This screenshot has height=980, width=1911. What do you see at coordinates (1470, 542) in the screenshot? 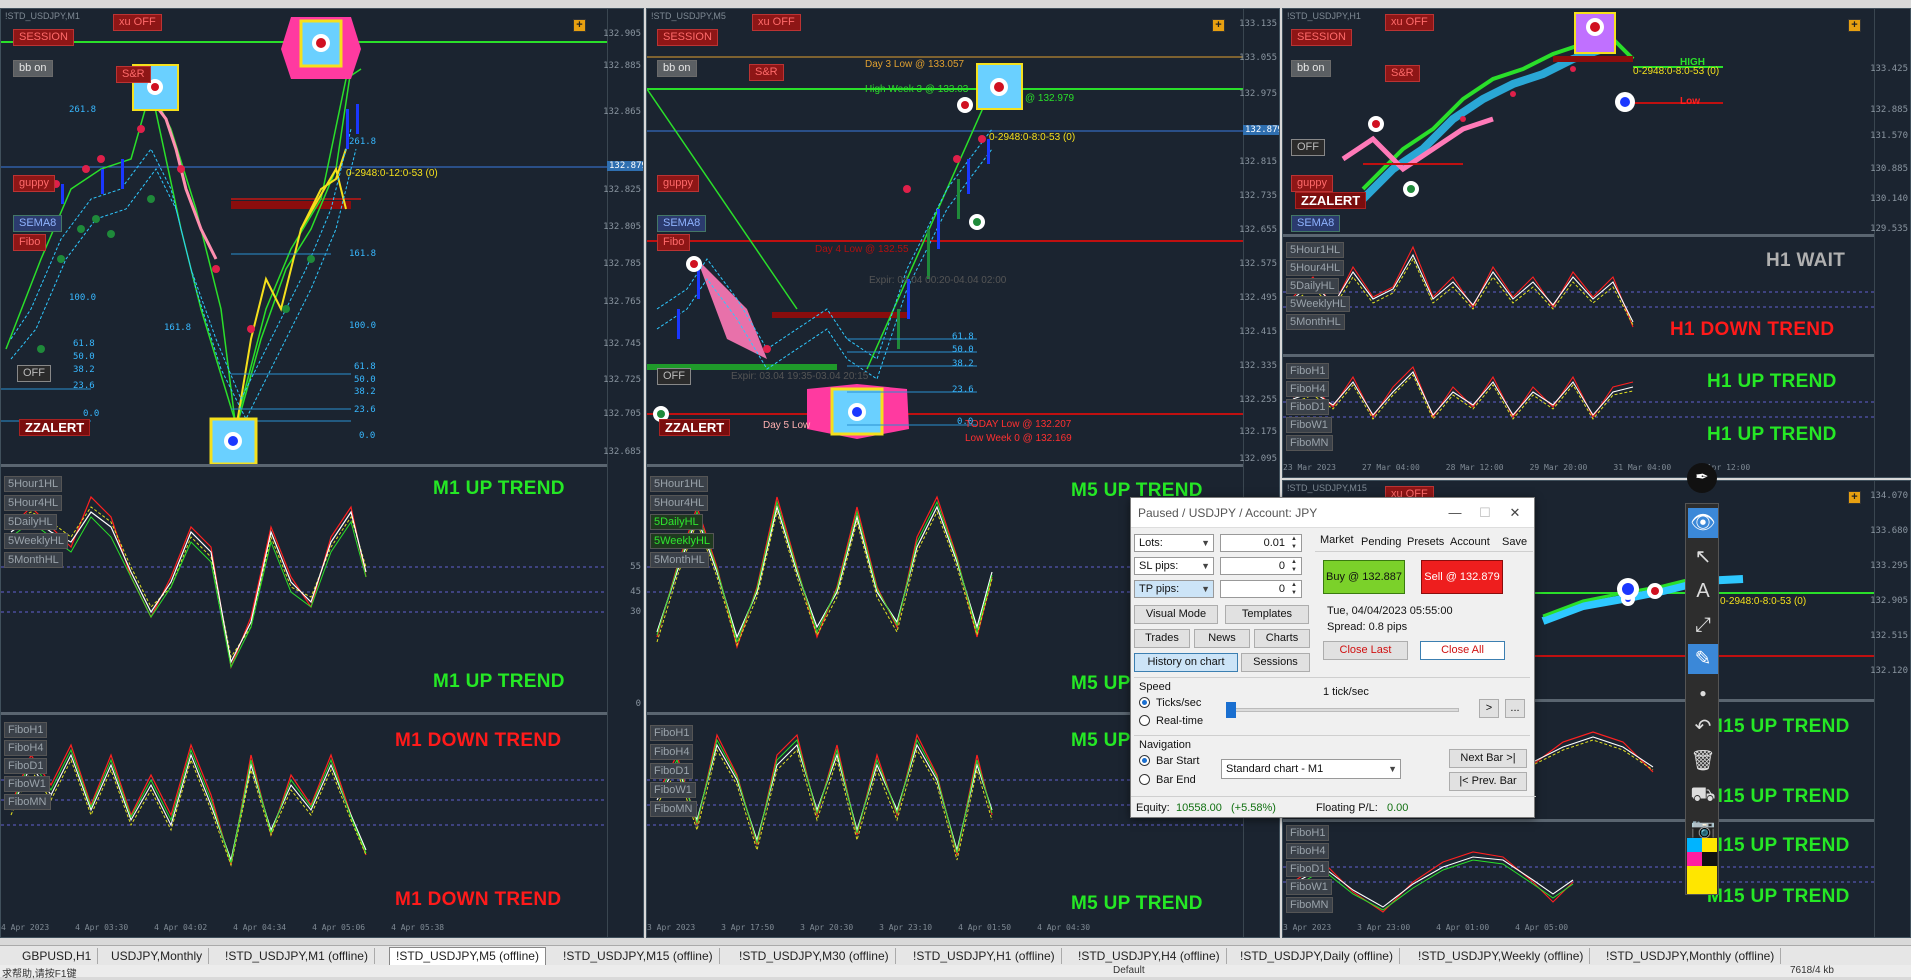
I see `tab-account: Account` at bounding box center [1470, 542].